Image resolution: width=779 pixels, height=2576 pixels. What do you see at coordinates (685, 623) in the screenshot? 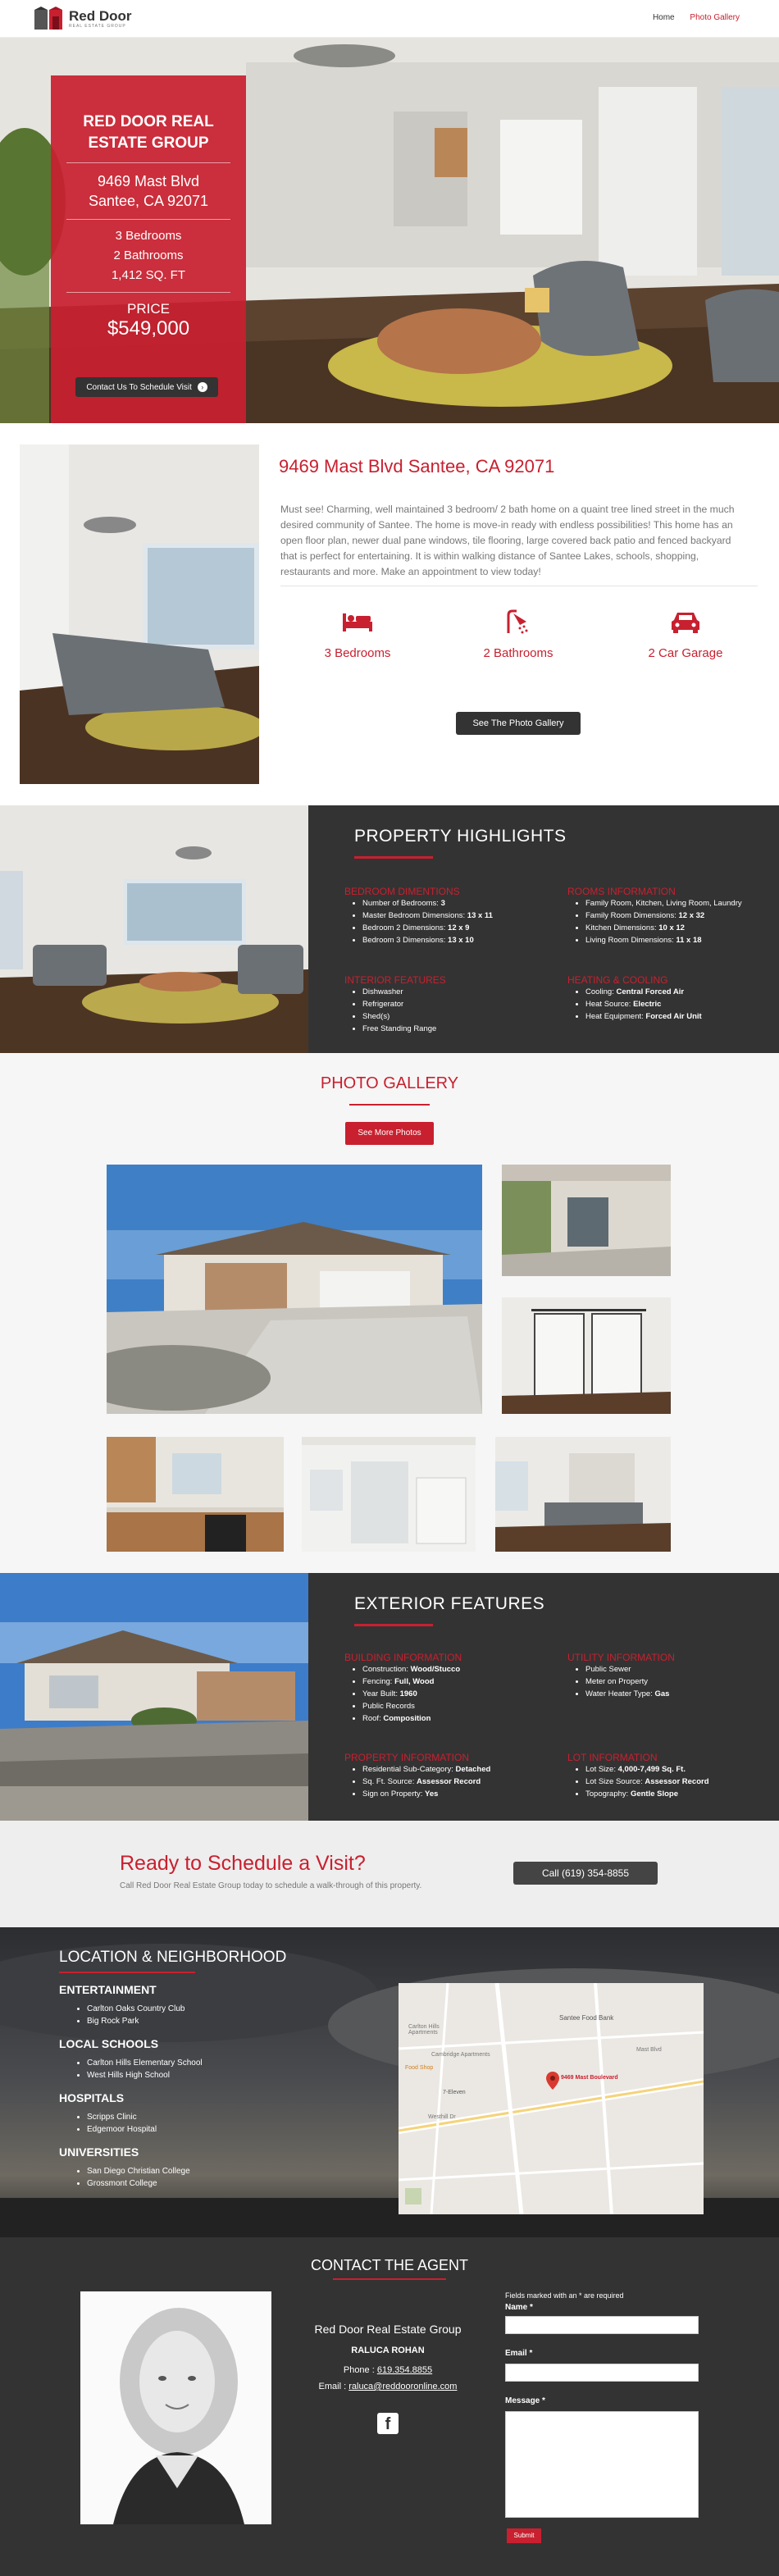
I see `car-icon` at bounding box center [685, 623].